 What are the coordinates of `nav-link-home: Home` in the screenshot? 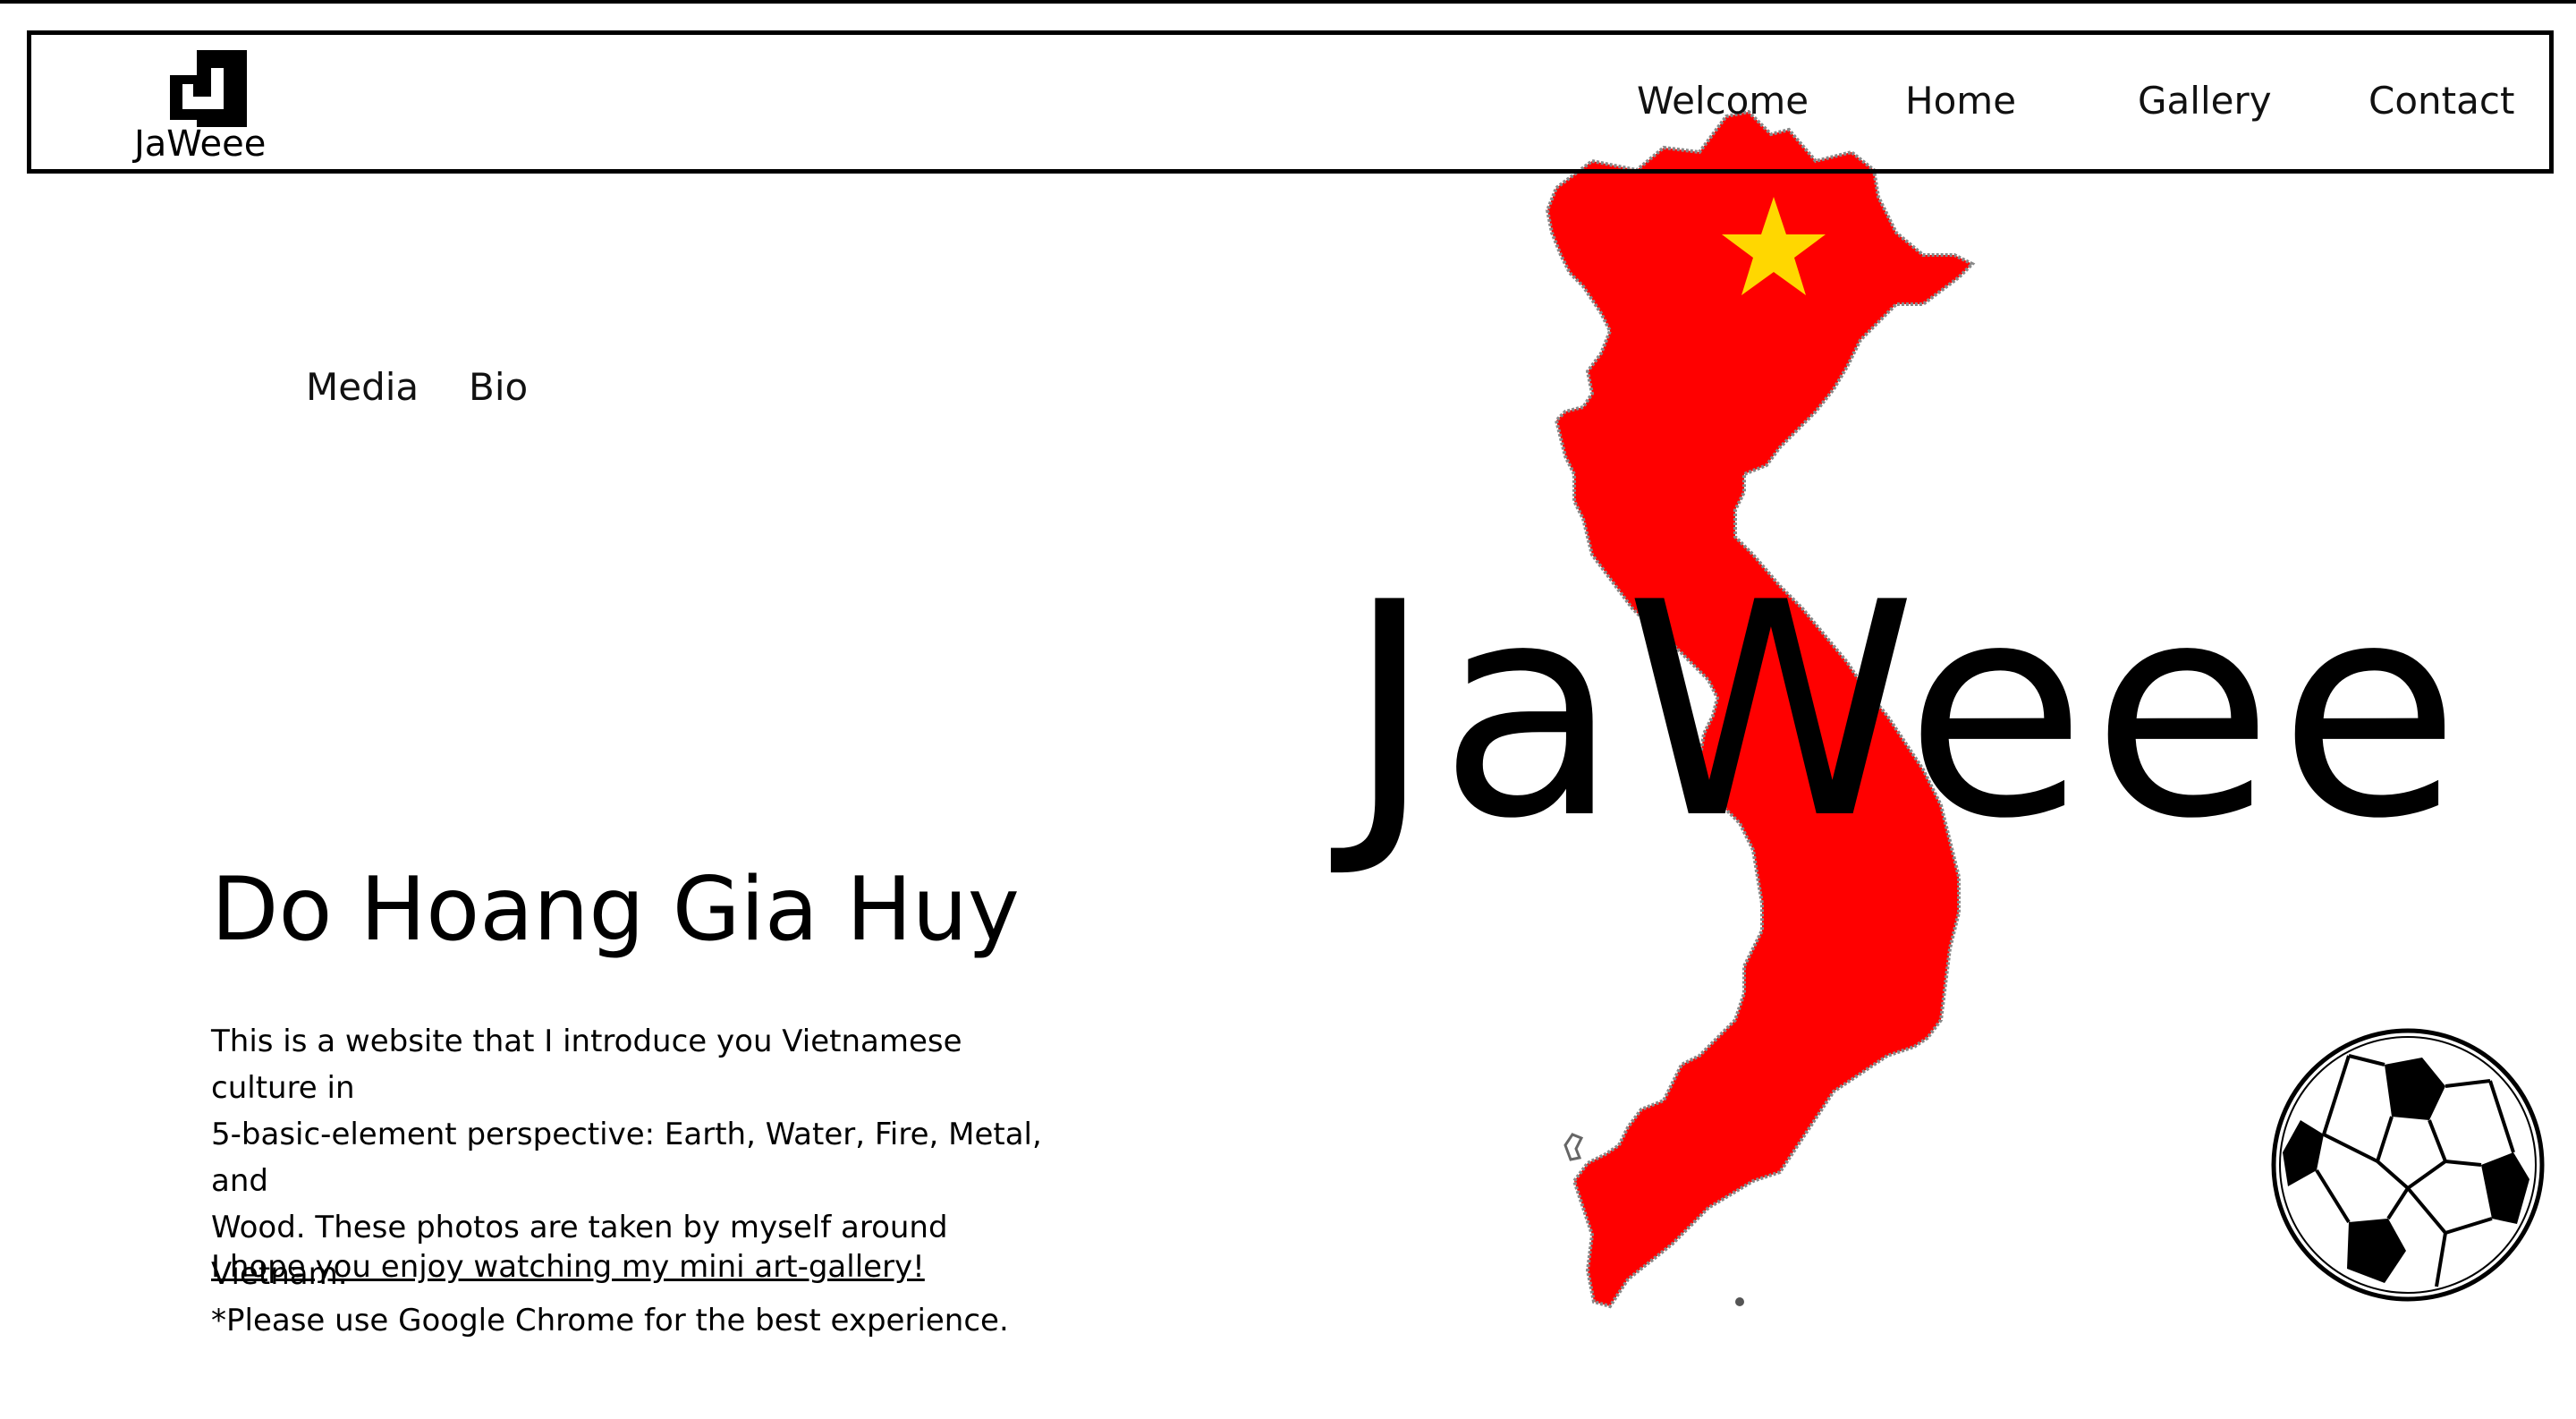 It's located at (1960, 101).